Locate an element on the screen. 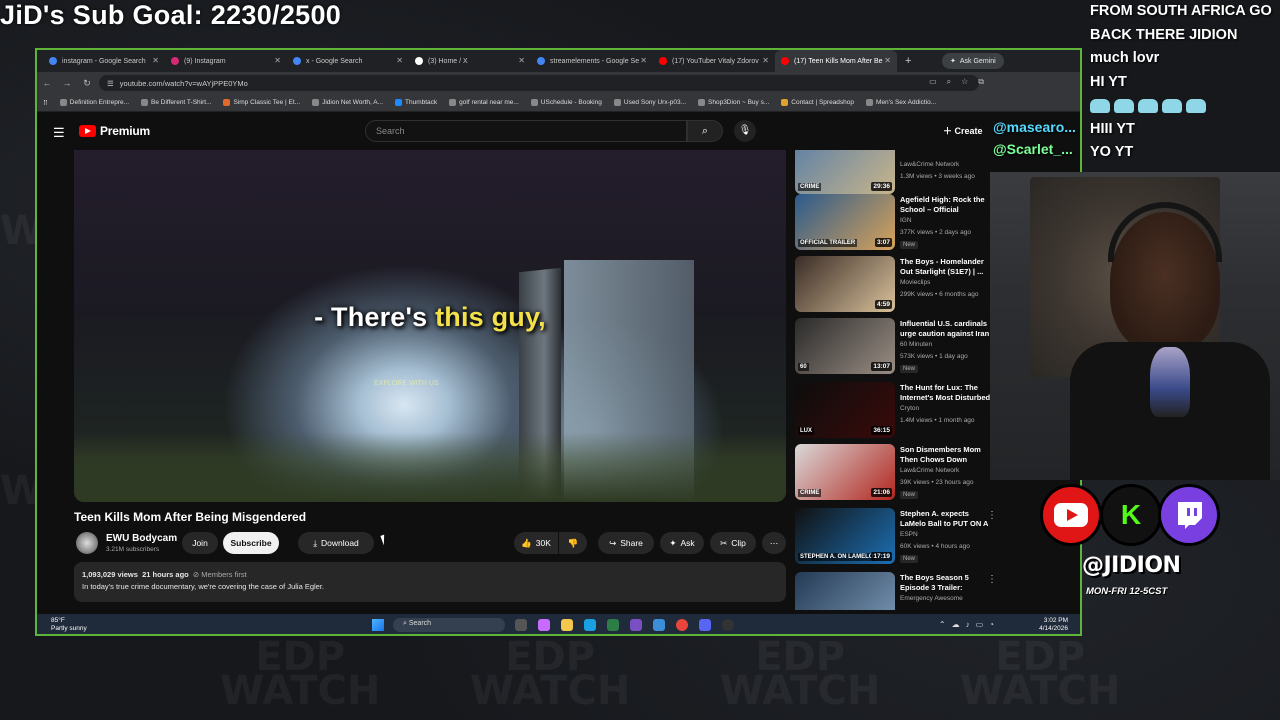  bookmark-item: USchedule - Booking is located at coordinates (566, 102).